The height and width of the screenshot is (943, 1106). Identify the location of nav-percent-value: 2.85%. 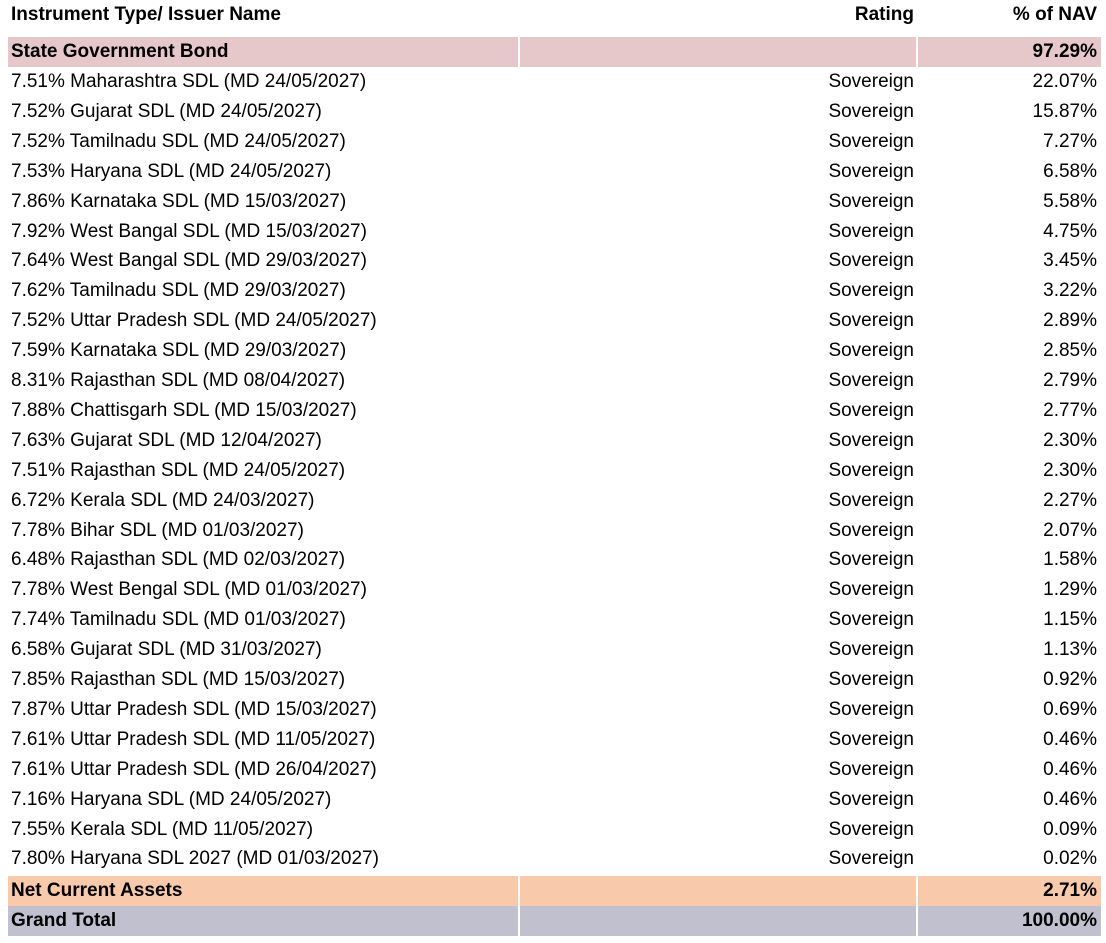
(1070, 351).